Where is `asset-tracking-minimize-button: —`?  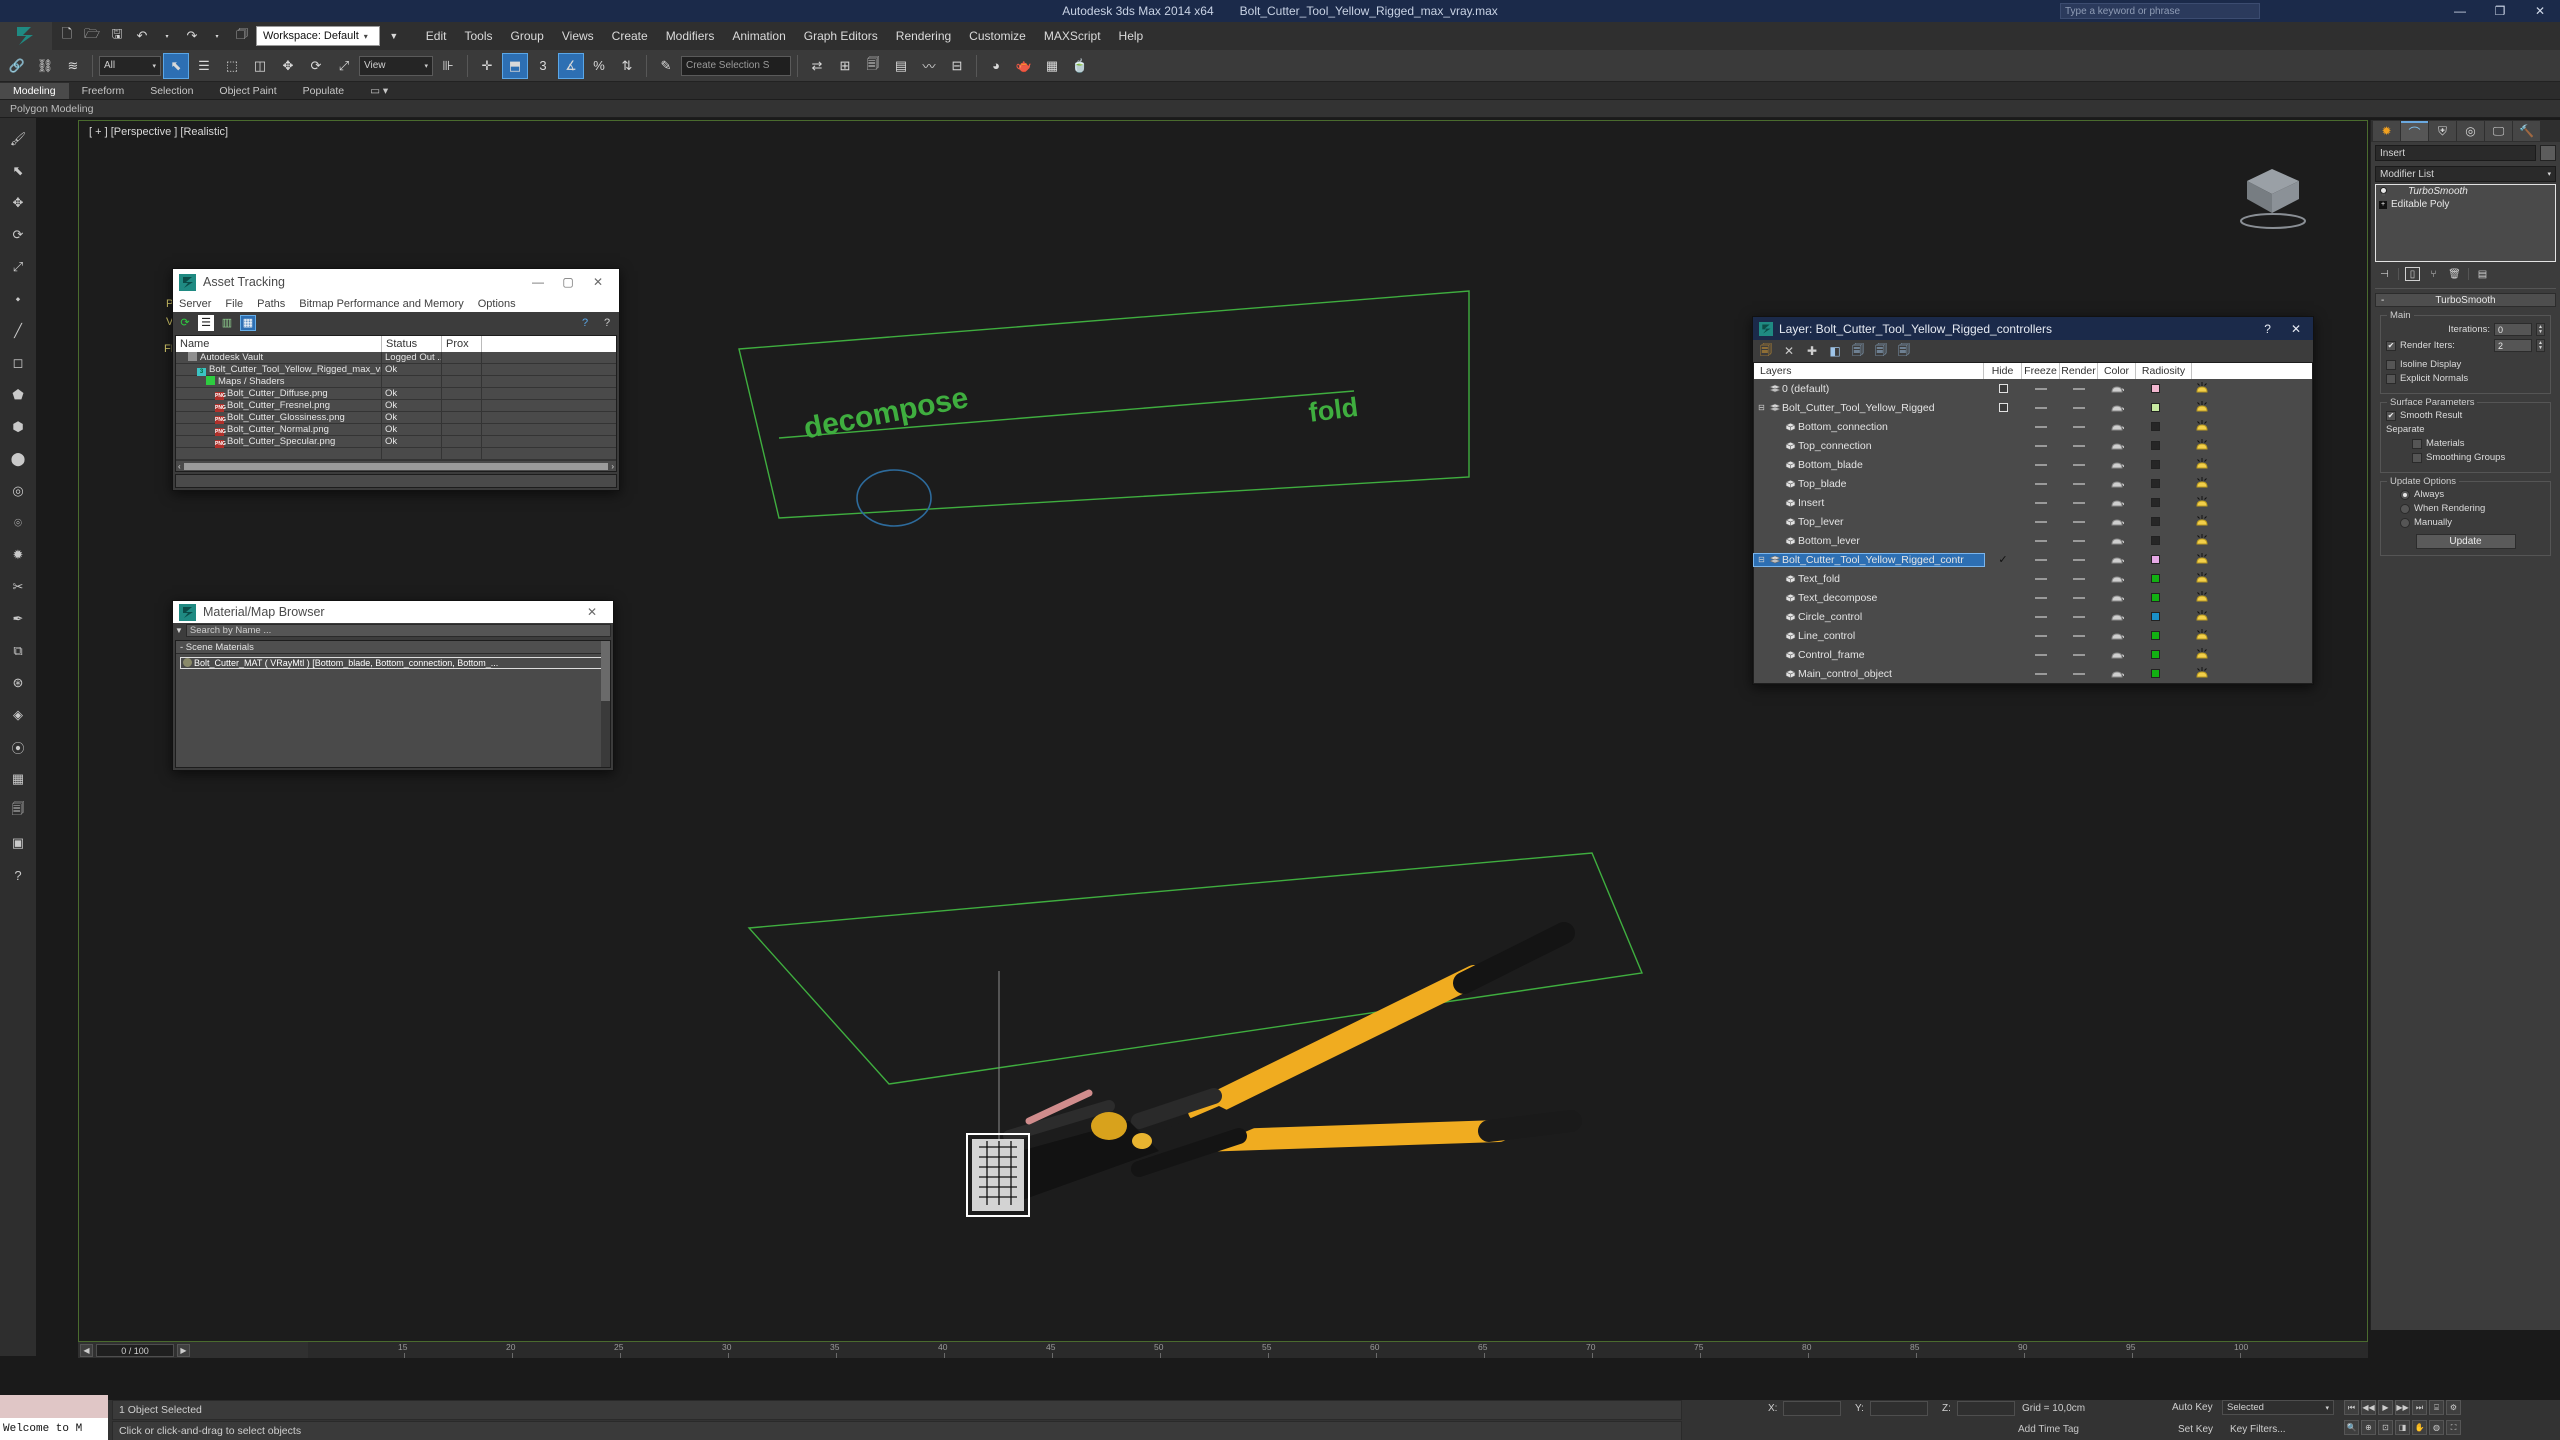
asset-tracking-minimize-button: — is located at coordinates (538, 282).